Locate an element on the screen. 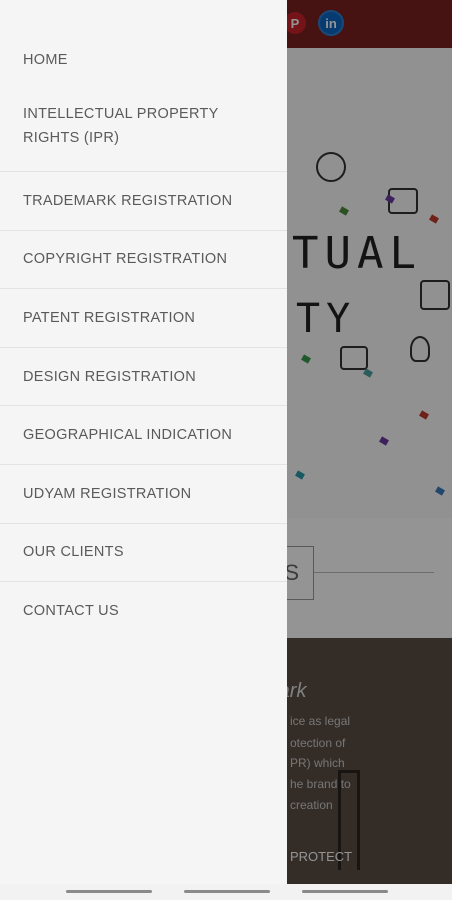  menu-item-design-registration: DESIGN REGISTRATION is located at coordinates (143, 377).